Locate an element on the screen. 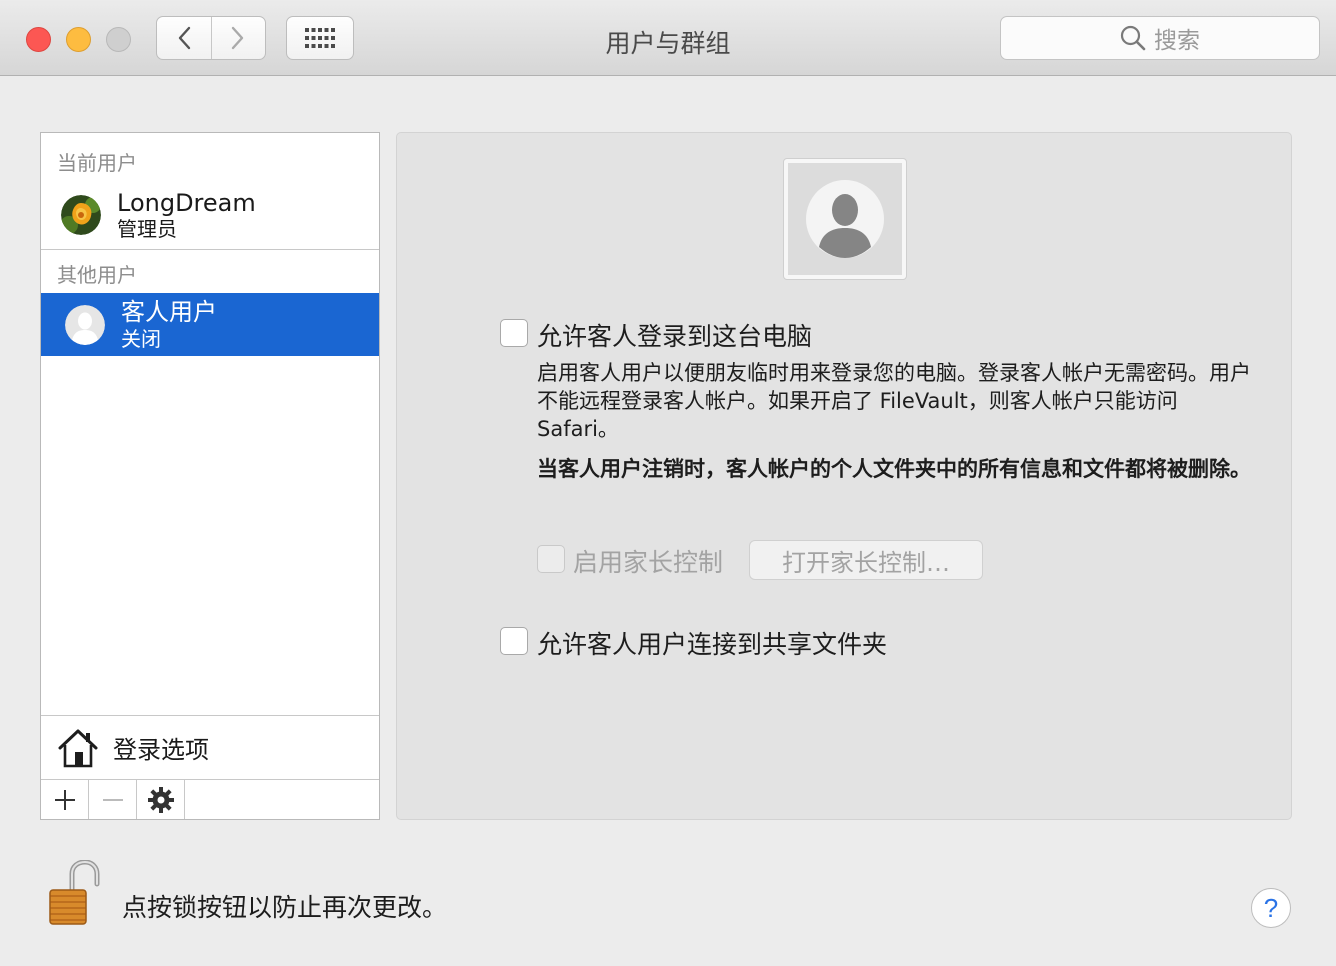  parental-controls-checkbox is located at coordinates (551, 559).